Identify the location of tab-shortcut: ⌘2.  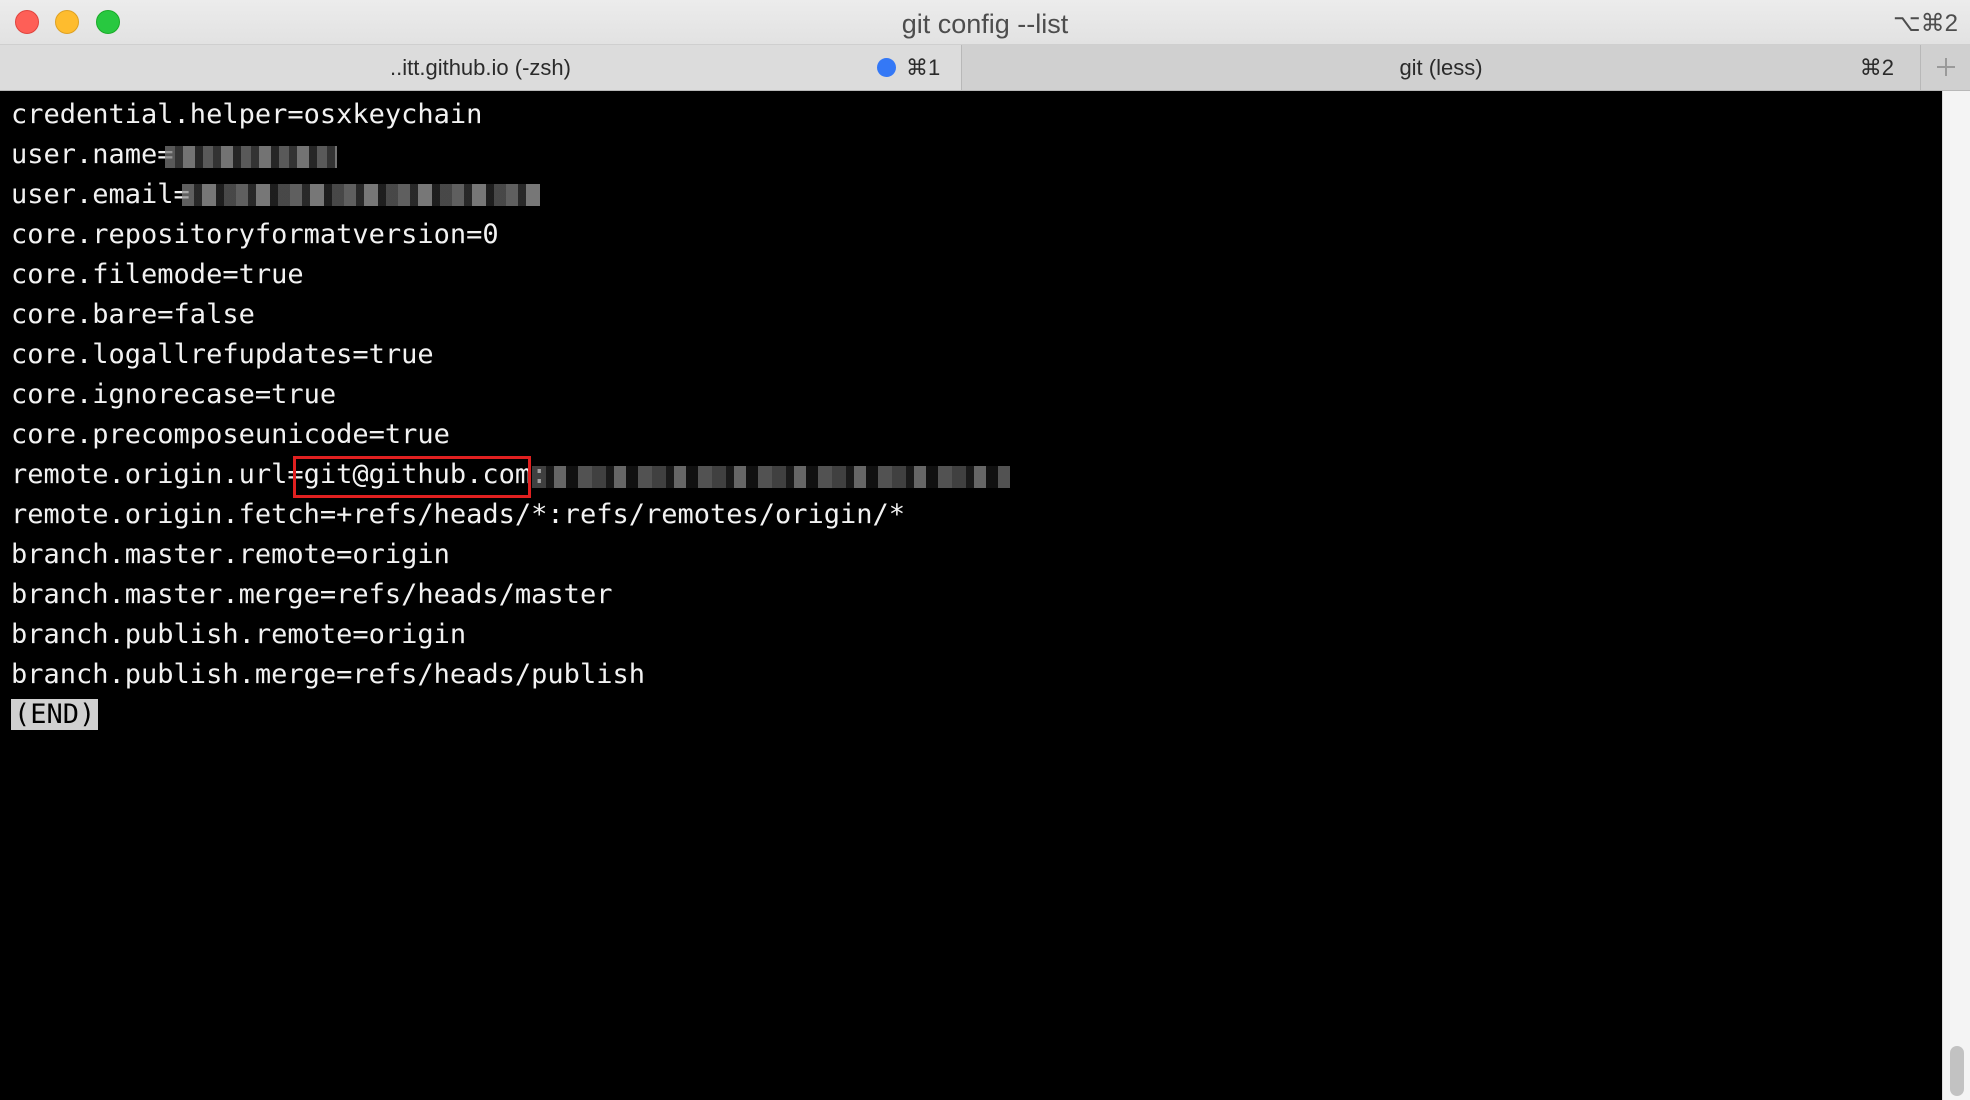
(1876, 67).